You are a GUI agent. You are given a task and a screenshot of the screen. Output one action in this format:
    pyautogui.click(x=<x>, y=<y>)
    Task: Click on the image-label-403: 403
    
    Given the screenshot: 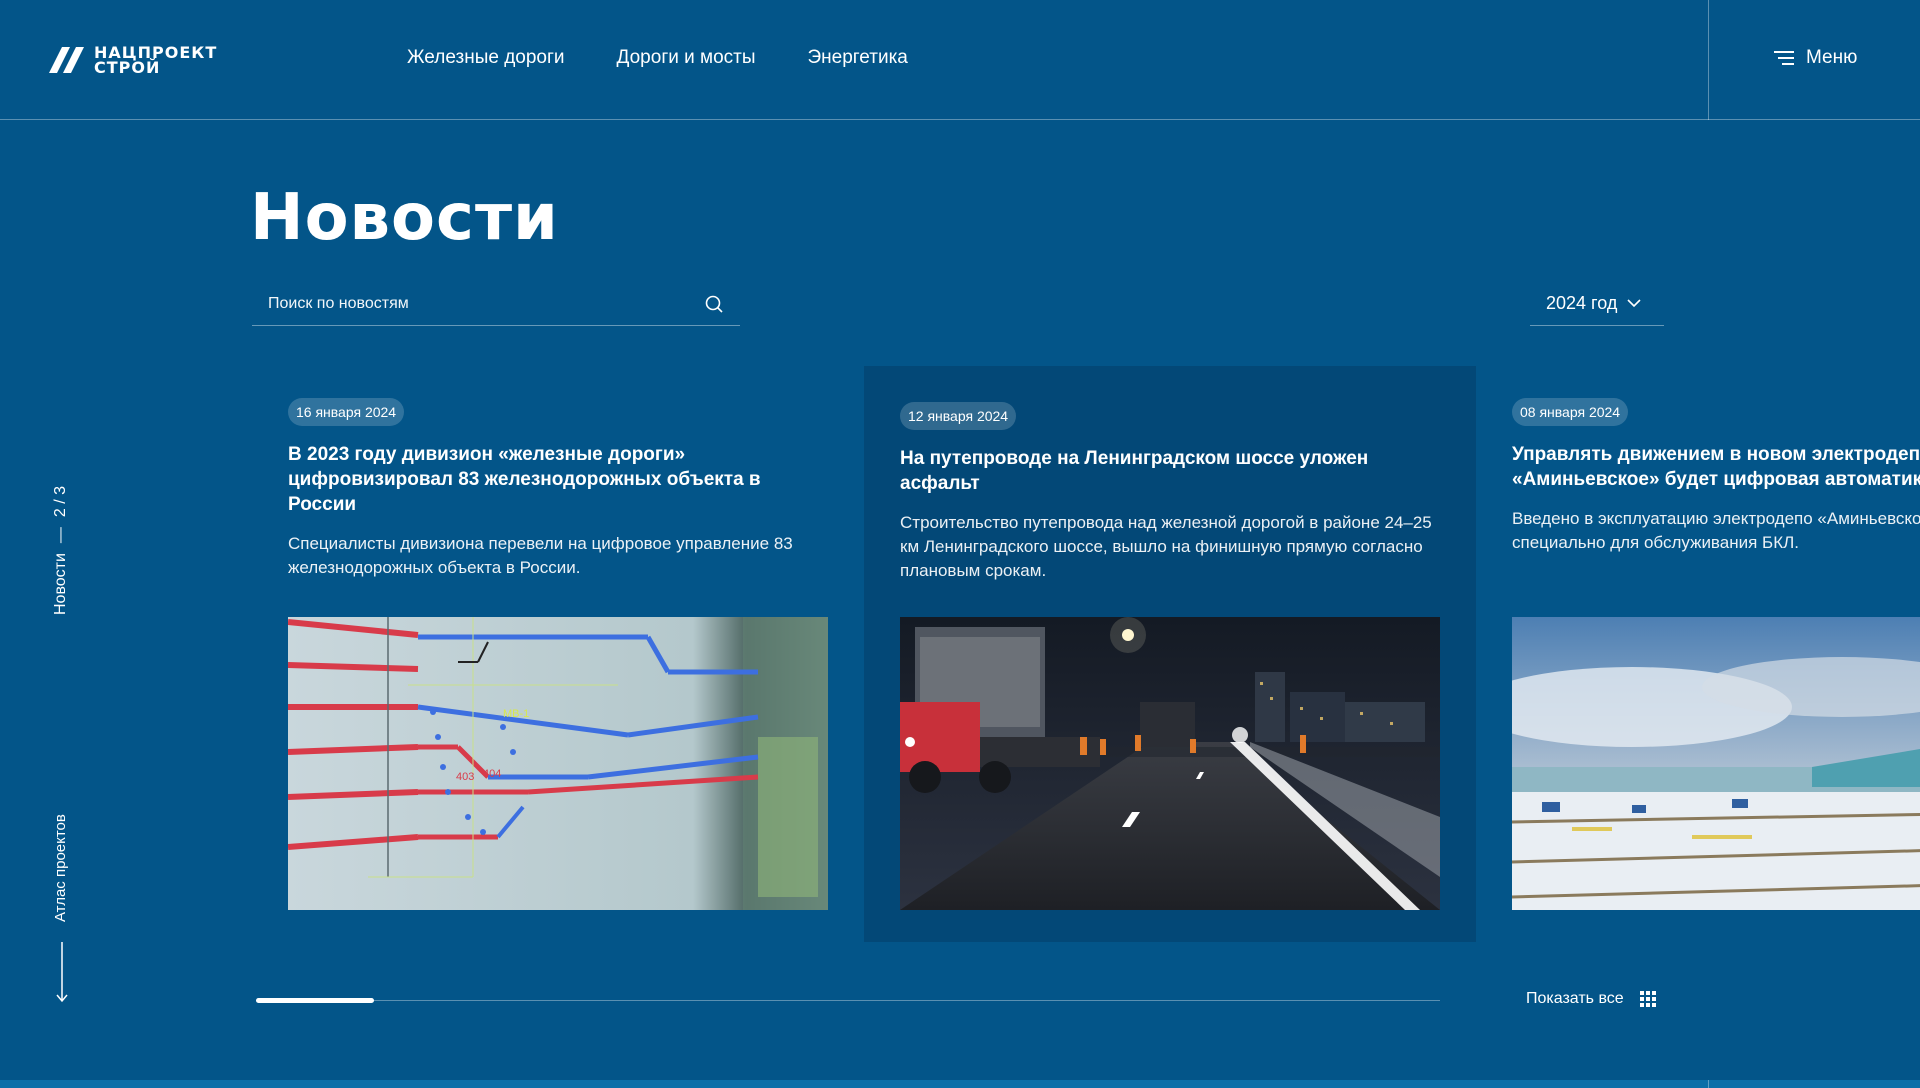 What is the action you would take?
    pyautogui.click(x=465, y=777)
    